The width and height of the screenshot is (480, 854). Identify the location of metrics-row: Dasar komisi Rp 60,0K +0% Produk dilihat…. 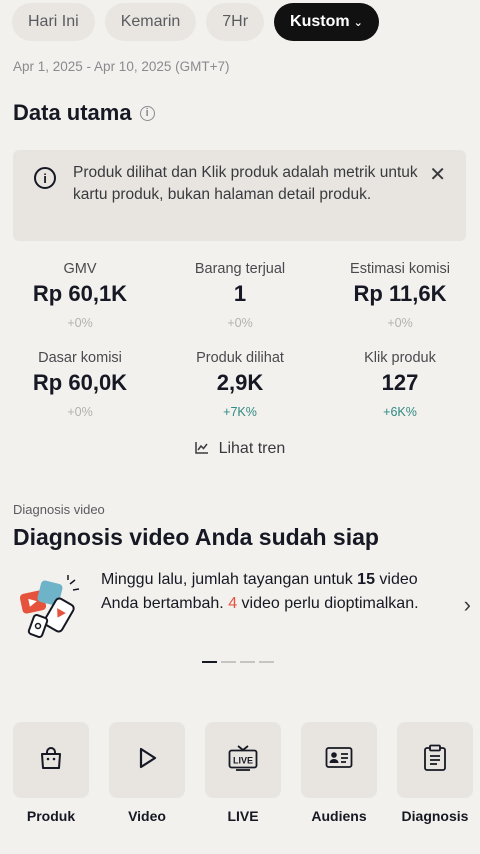
(240, 391).